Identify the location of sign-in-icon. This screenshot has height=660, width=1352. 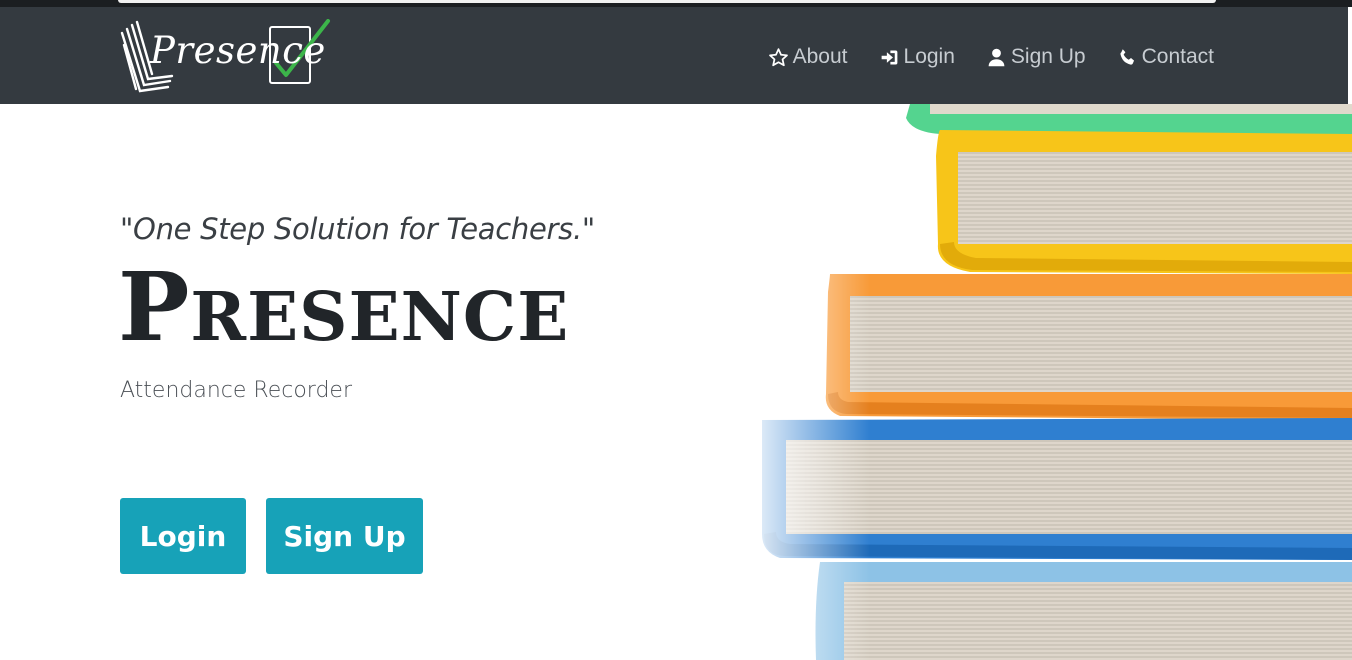
(889, 57).